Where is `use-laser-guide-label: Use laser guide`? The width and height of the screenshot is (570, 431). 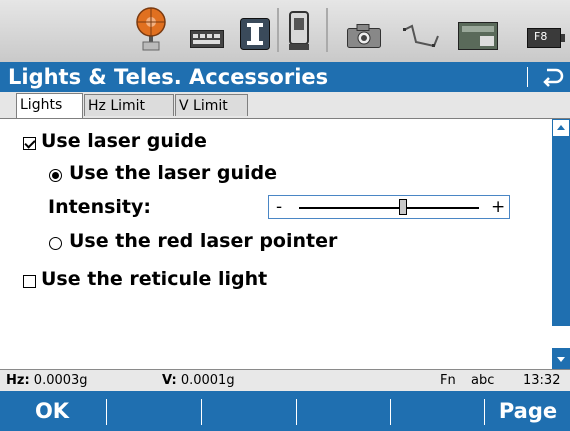
use-laser-guide-label: Use laser guide is located at coordinates (124, 141).